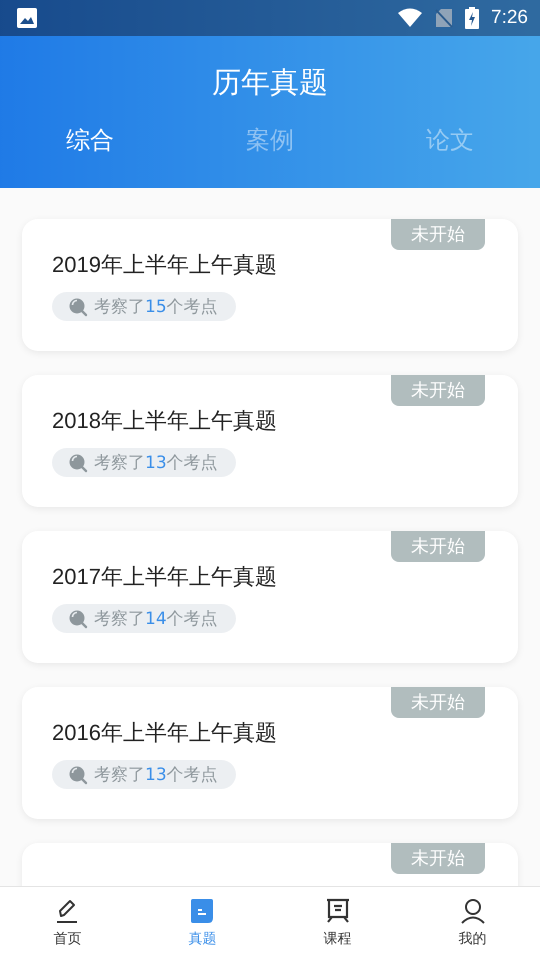 Image resolution: width=540 pixels, height=960 pixels. I want to click on paper-card: 未开始 2019年上半年上午真题 考察了 15个考点, so click(270, 285).